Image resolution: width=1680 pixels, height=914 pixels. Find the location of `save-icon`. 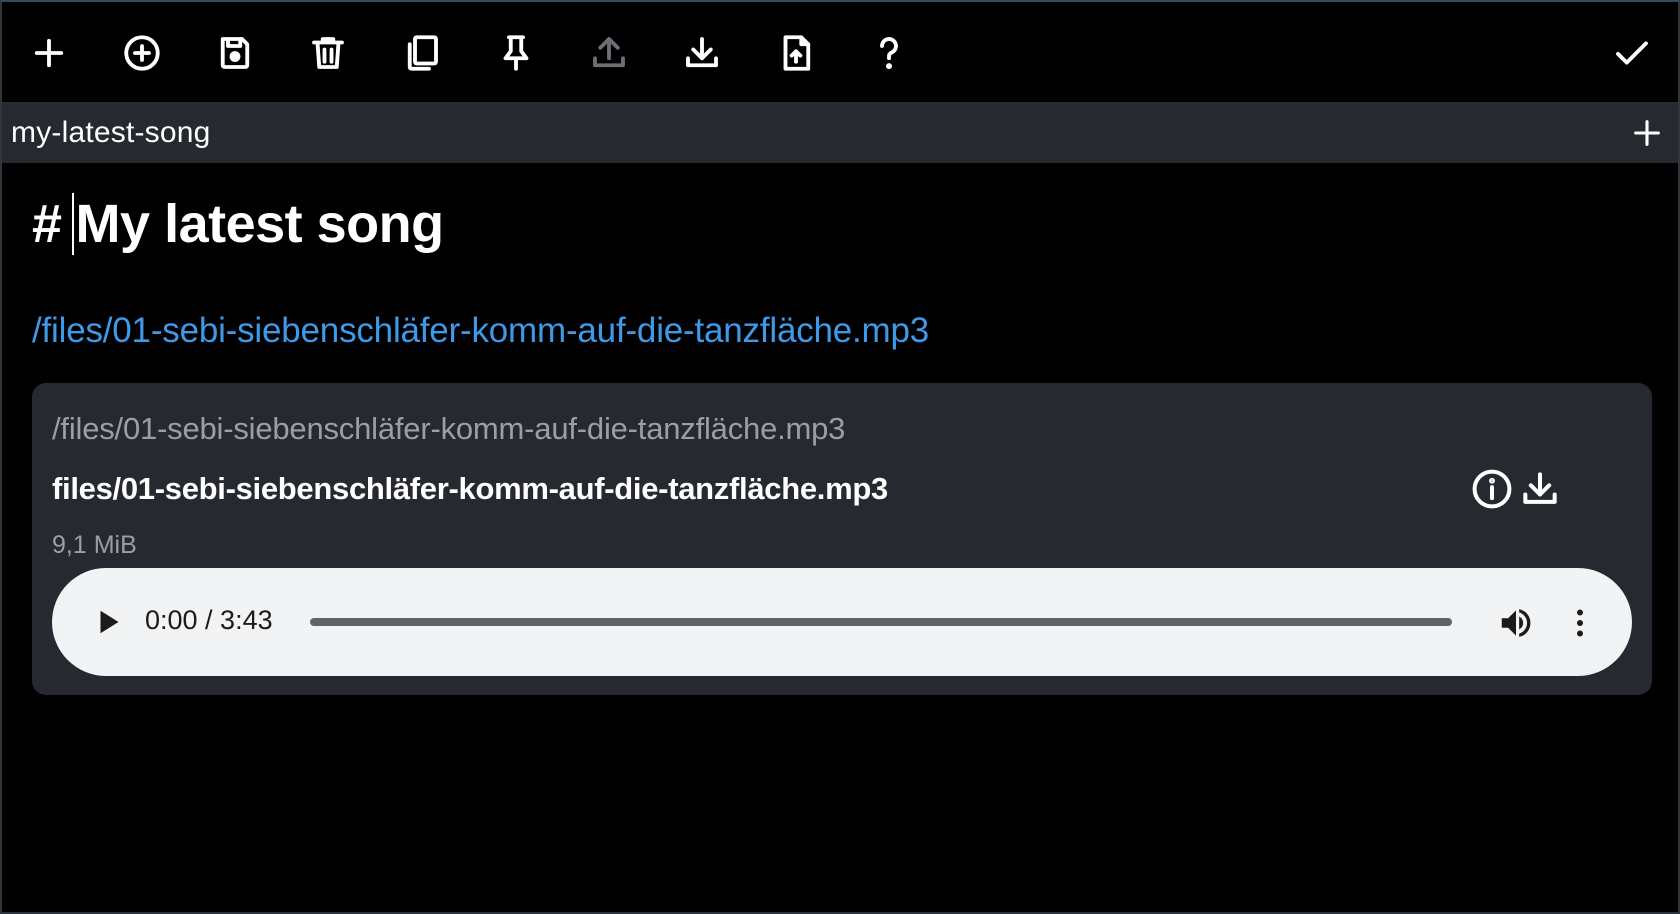

save-icon is located at coordinates (235, 53).